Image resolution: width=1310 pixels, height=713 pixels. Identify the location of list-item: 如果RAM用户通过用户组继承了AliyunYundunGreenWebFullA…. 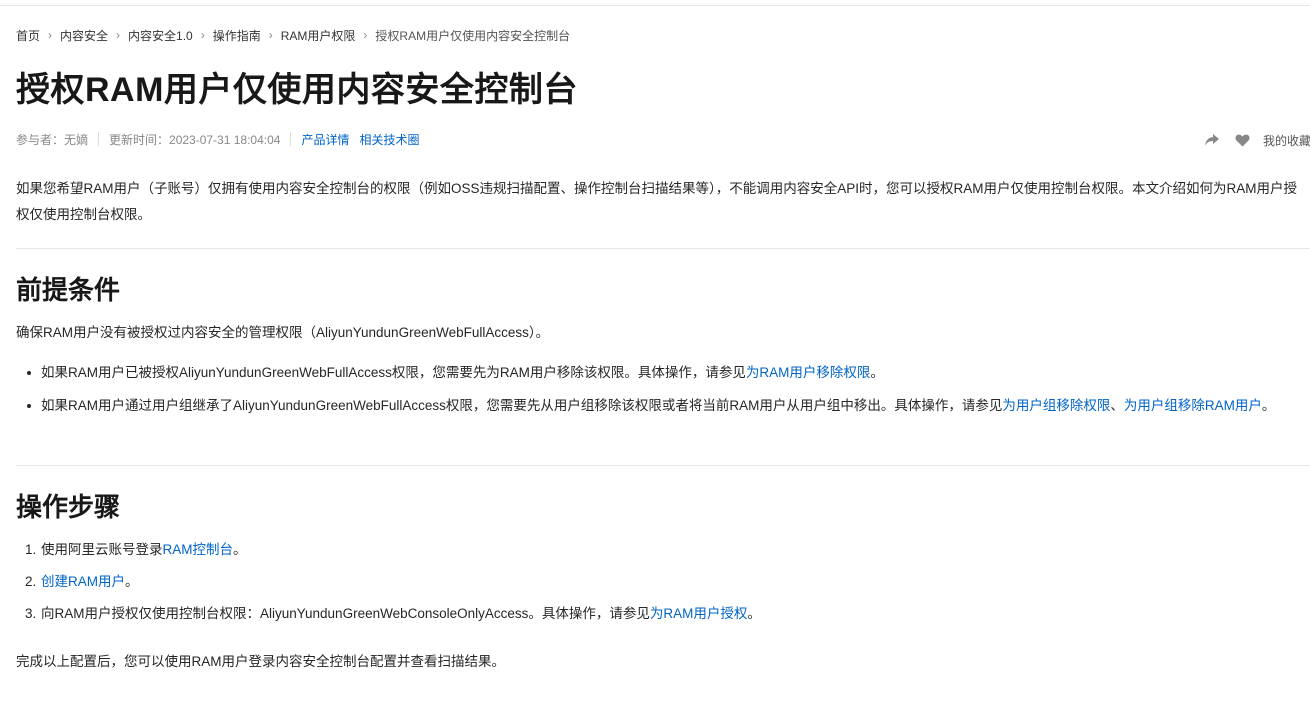
(663, 406).